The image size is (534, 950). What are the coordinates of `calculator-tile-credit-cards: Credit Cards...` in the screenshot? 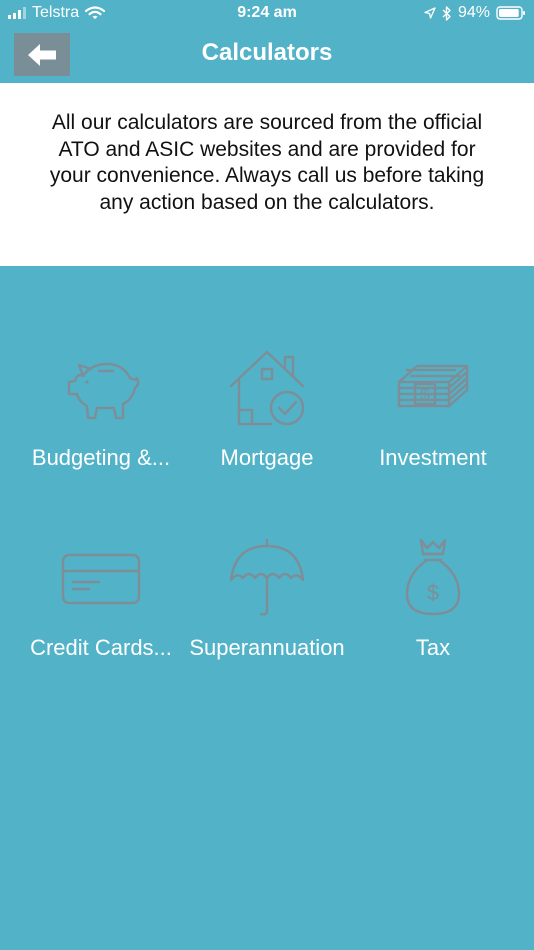 It's located at (101, 613).